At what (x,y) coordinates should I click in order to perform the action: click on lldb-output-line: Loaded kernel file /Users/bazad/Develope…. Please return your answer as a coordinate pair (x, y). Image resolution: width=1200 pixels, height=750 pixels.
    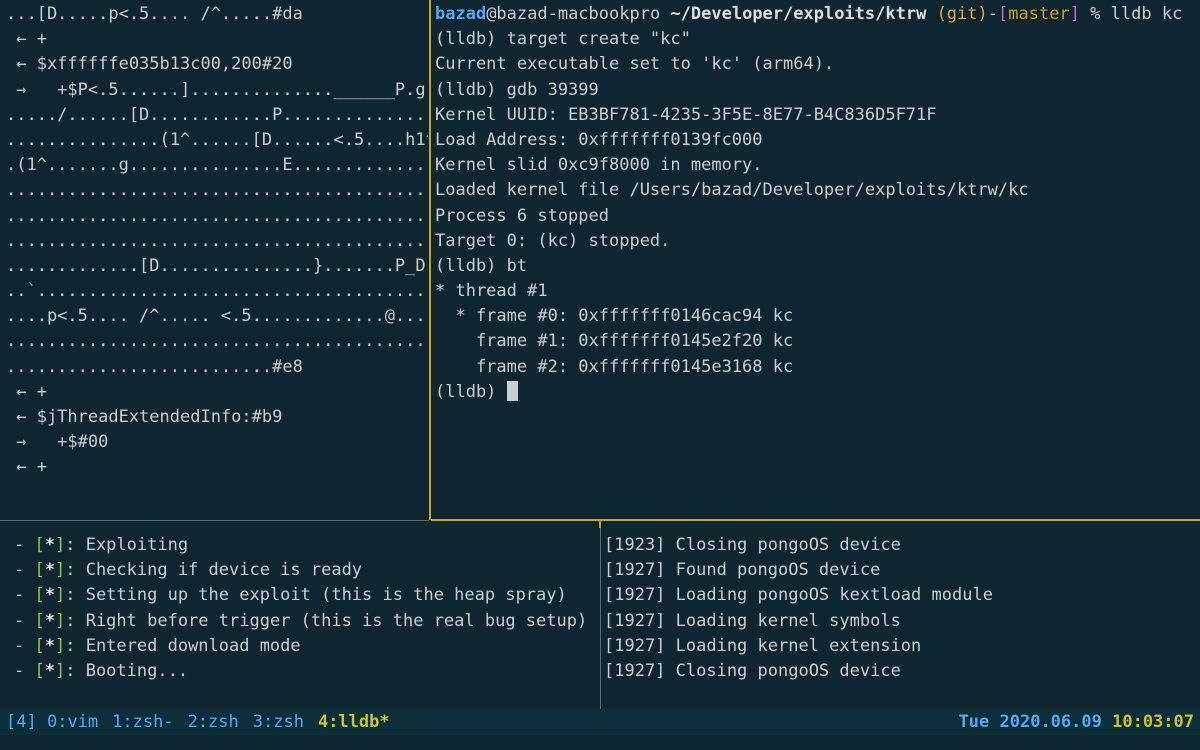
    Looking at the image, I should click on (732, 190).